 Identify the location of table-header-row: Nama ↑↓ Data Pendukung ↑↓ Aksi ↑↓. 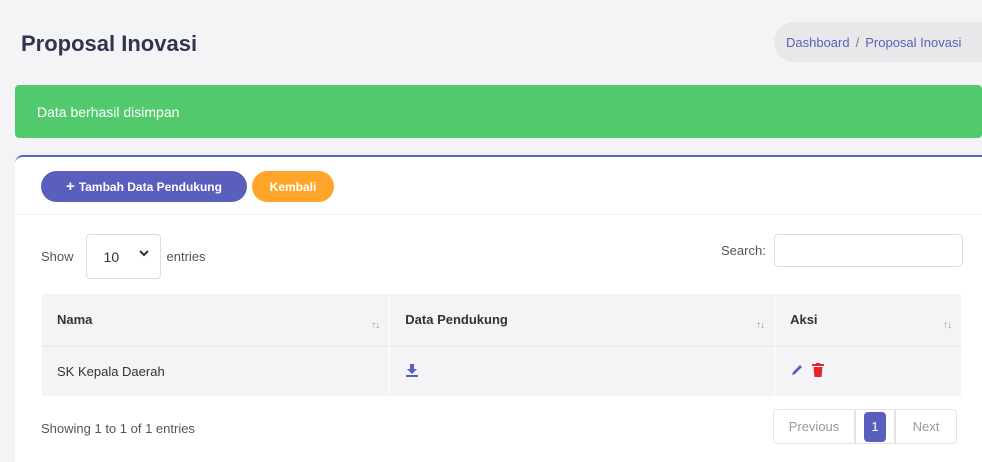
(502, 320).